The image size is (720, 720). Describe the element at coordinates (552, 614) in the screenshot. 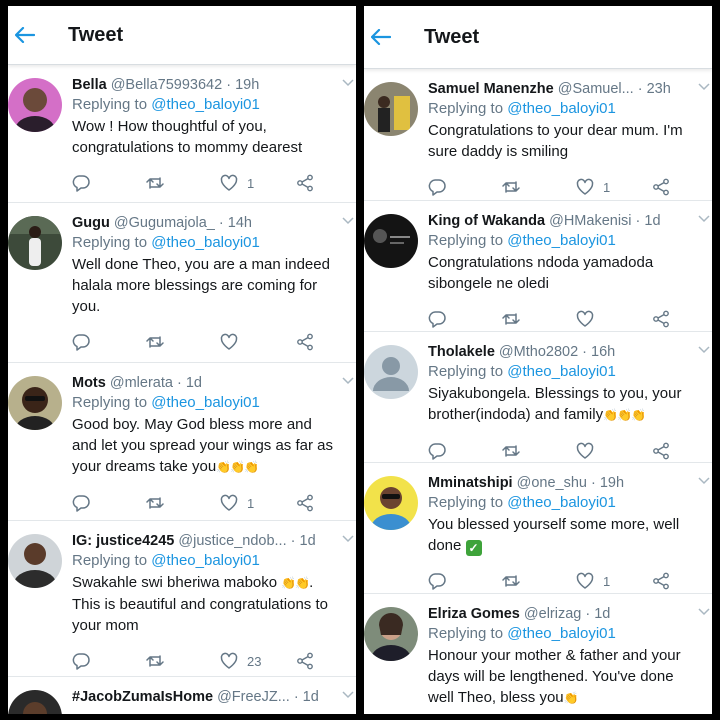

I see `author-handle: @elrizag` at that location.